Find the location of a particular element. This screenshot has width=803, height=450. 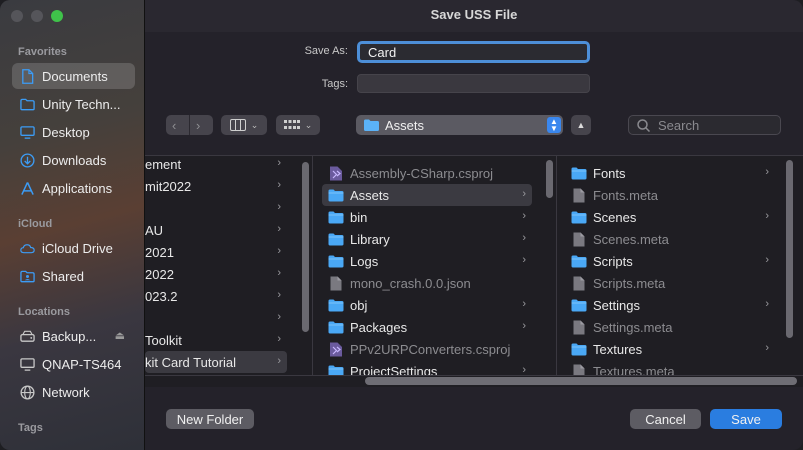

csproj-file-icon is located at coordinates (336, 173).